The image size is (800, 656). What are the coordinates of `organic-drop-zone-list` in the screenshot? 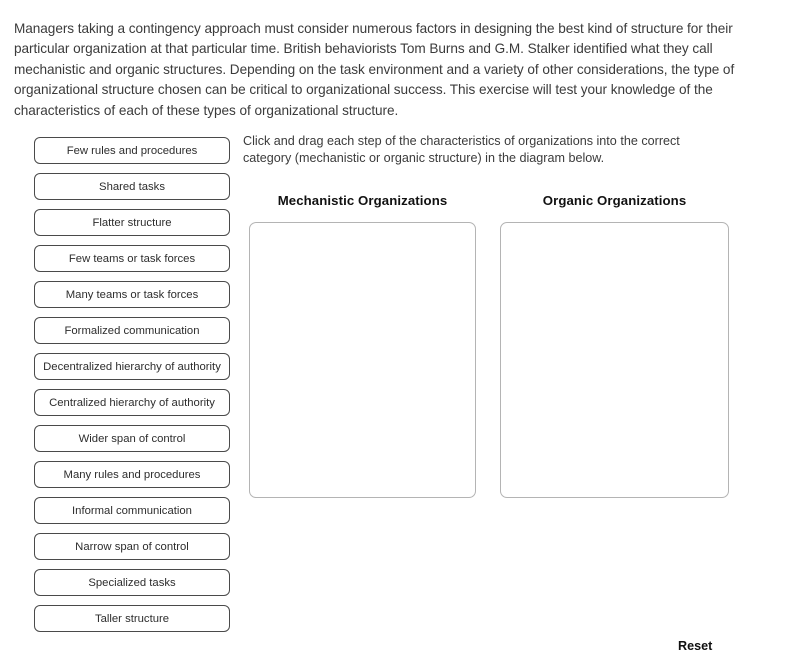 It's located at (614, 360).